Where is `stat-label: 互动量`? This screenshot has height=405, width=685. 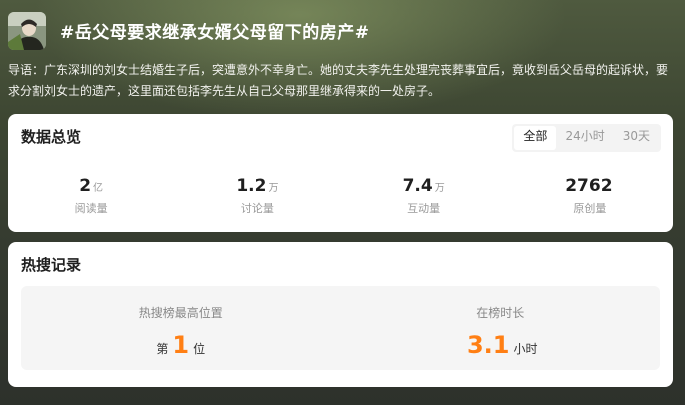 stat-label: 互动量 is located at coordinates (424, 208).